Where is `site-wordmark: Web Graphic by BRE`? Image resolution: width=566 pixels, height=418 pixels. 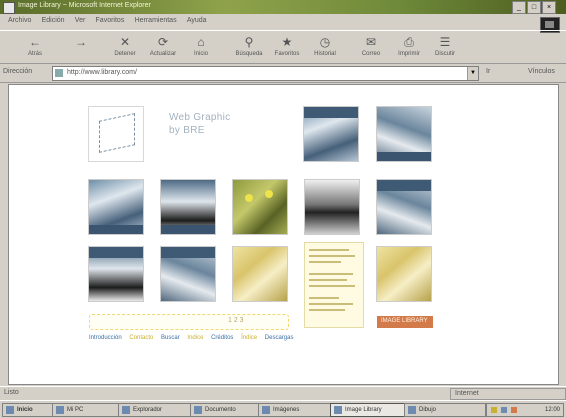
site-wordmark: Web Graphic by BRE is located at coordinates (199, 124).